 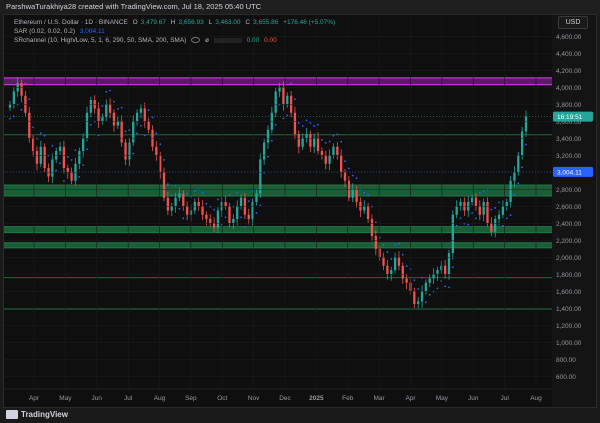 I want to click on legend-sar: SAR (0.02, 0.02, 0.2) 3,004.11, so click(x=61, y=31).